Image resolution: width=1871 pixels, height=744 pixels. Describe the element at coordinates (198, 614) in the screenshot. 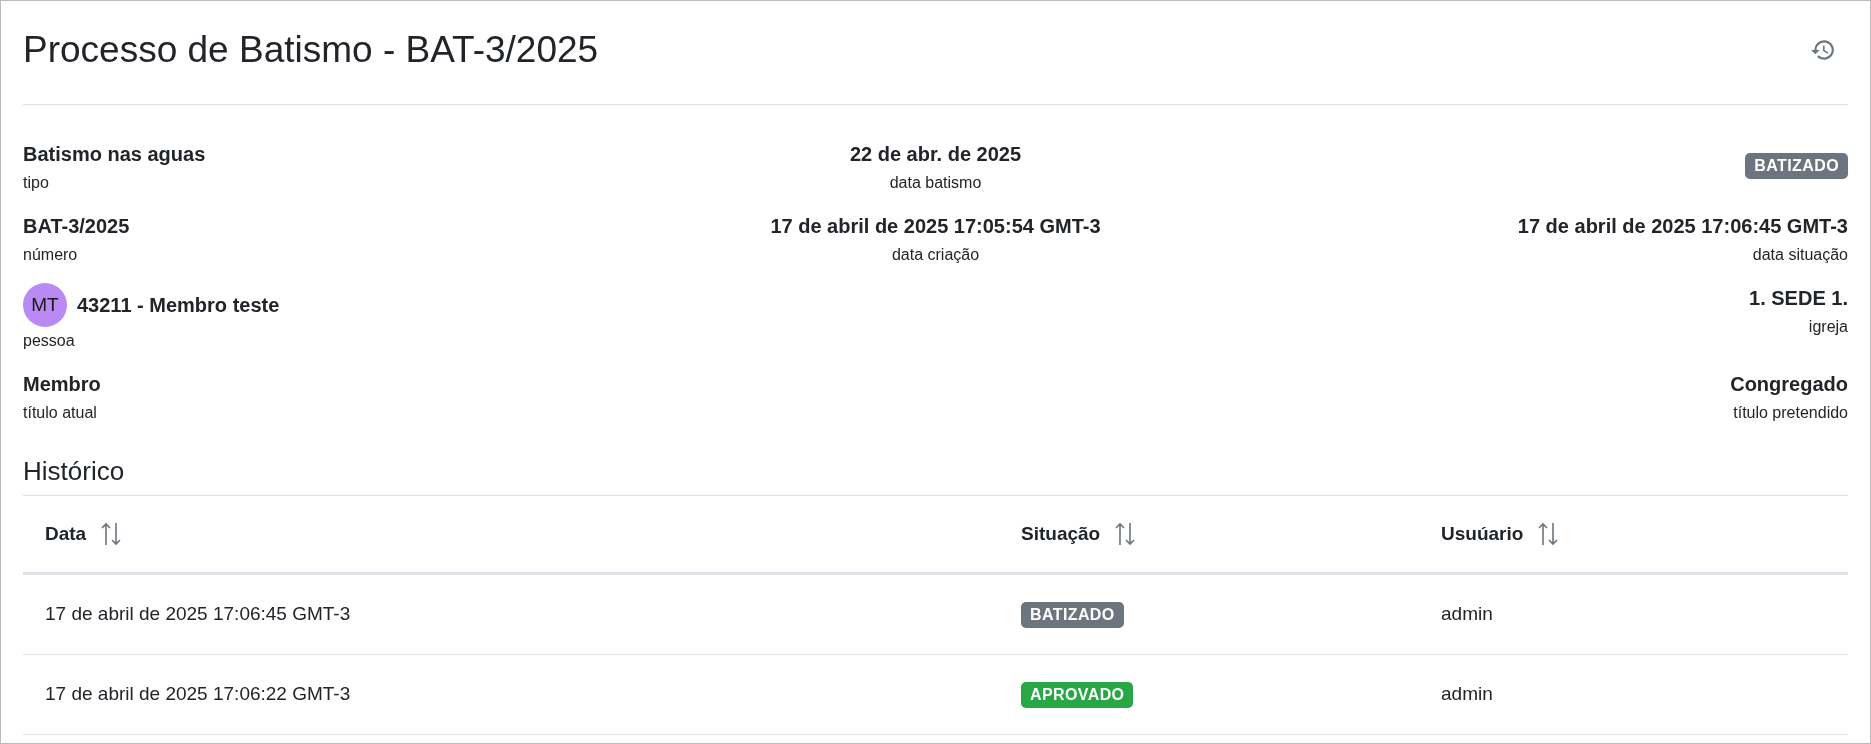

I see `table-cell: 17 de abril de 2025 17:06:45 GMT-3` at that location.